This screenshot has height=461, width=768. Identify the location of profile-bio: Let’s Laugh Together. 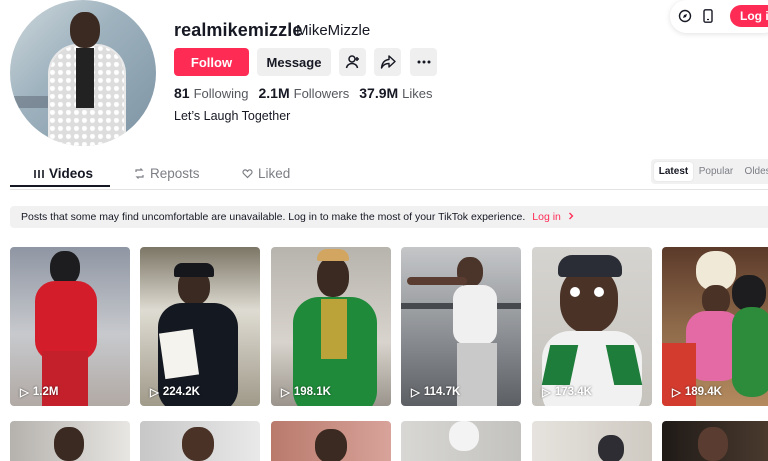
(232, 116).